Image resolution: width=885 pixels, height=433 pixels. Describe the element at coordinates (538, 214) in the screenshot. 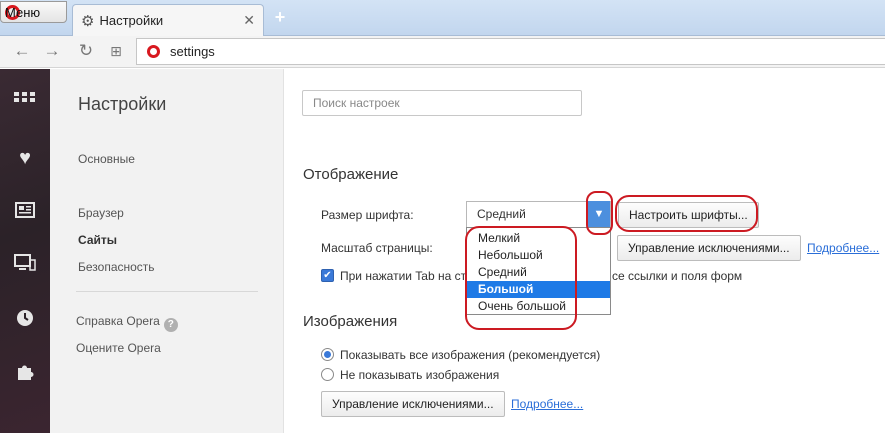

I see `font-size-select: Средний ▼` at that location.